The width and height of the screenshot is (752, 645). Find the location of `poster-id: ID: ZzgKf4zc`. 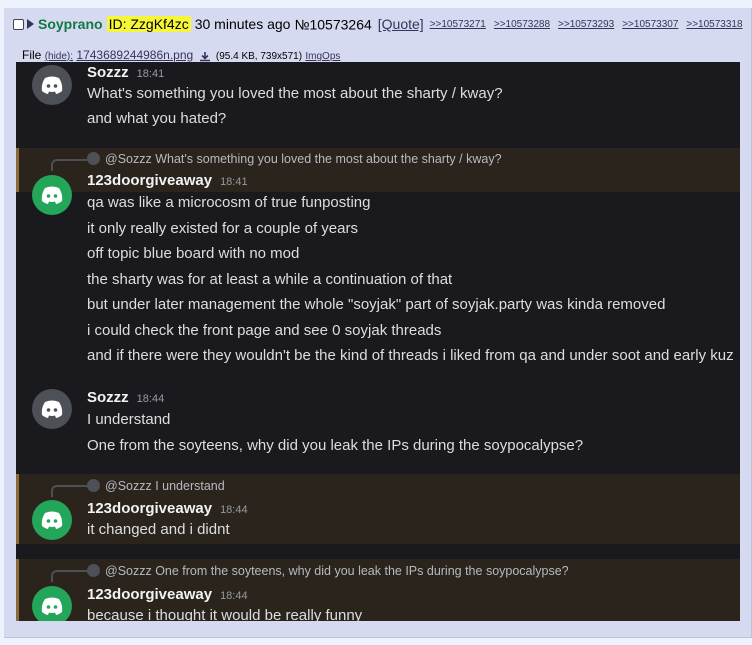

poster-id: ID: ZzgKf4zc is located at coordinates (148, 24).